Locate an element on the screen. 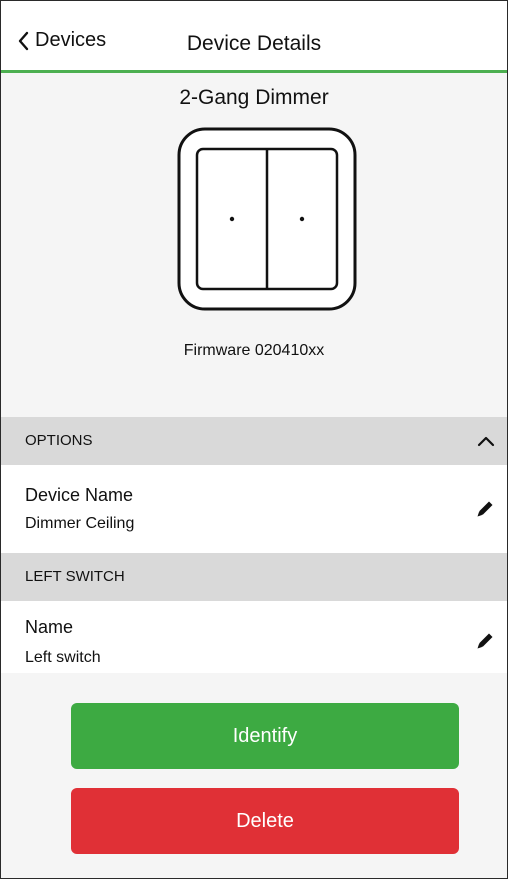 The image size is (508, 879). device-name-value: Dimmer Ceiling is located at coordinates (80, 523).